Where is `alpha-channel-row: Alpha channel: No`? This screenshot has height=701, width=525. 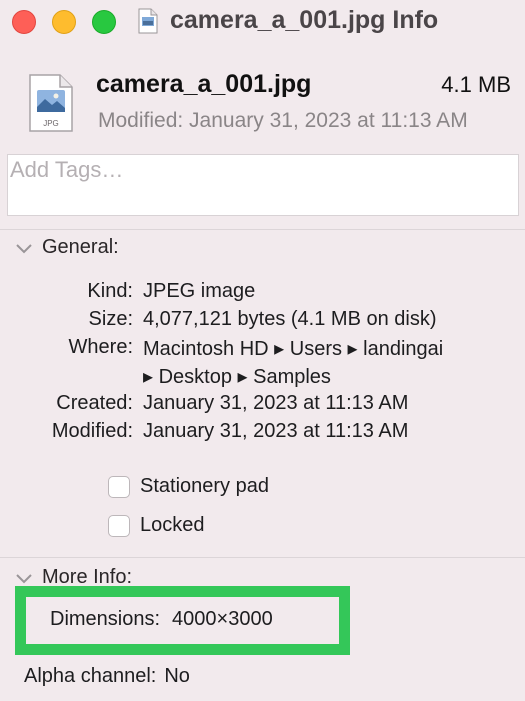 alpha-channel-row: Alpha channel: No is located at coordinates (107, 676).